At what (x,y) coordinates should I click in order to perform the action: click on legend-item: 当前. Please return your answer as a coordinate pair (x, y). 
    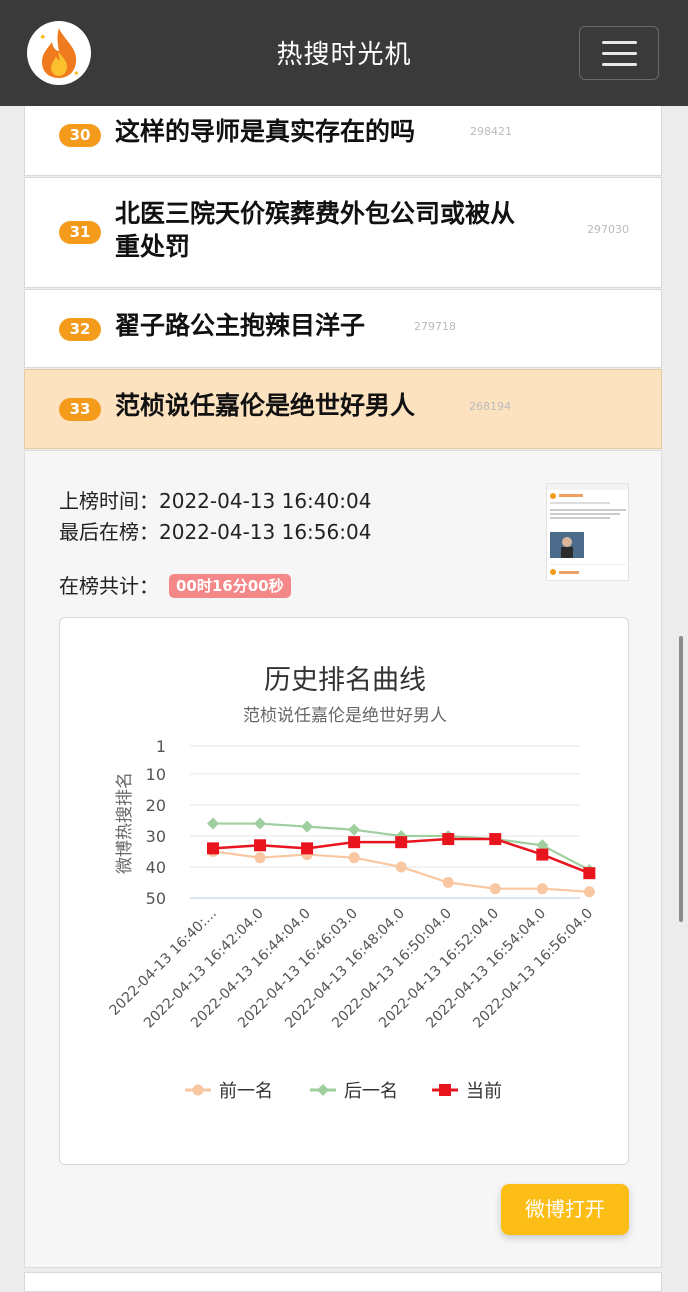
    Looking at the image, I should click on (484, 1091).